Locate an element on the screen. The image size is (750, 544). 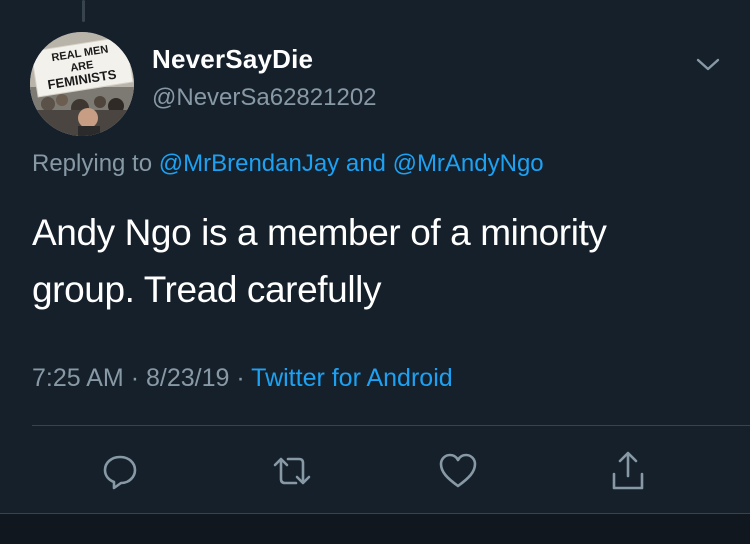
avatar-image: REAL MEN ARE FEMINISTS is located at coordinates (82, 84).